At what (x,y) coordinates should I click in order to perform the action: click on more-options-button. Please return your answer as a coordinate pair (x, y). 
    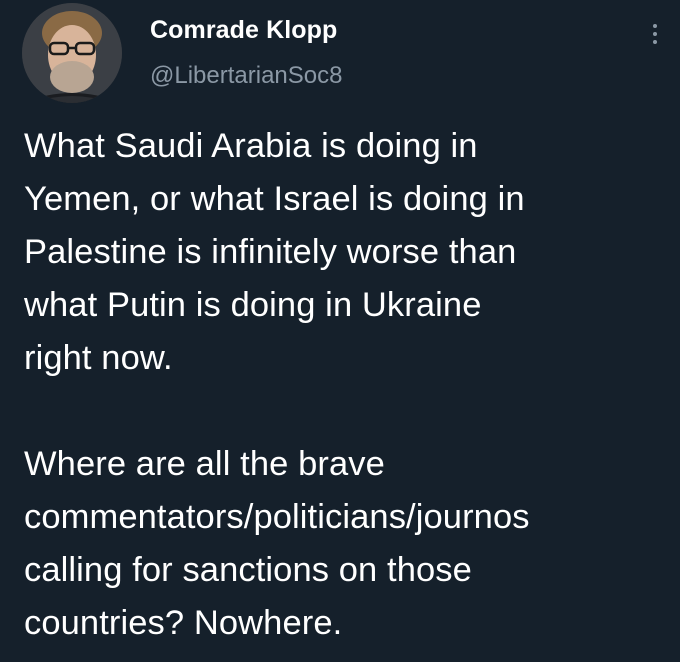
    Looking at the image, I should click on (655, 34).